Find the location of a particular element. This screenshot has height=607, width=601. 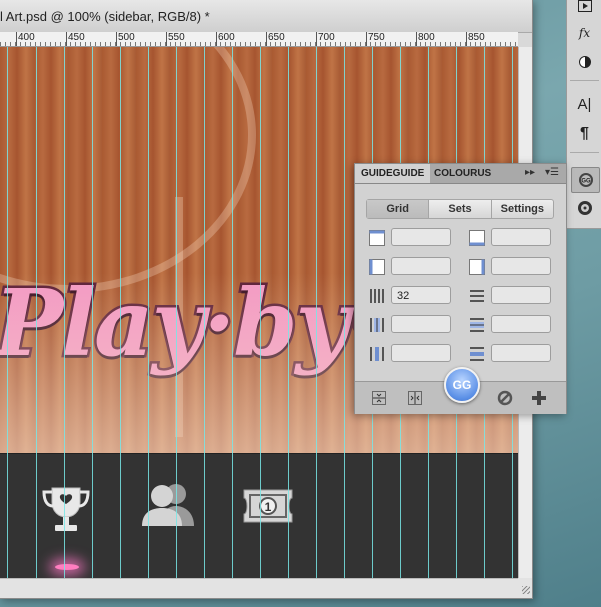

column-gutter-field is located at coordinates (421, 353).